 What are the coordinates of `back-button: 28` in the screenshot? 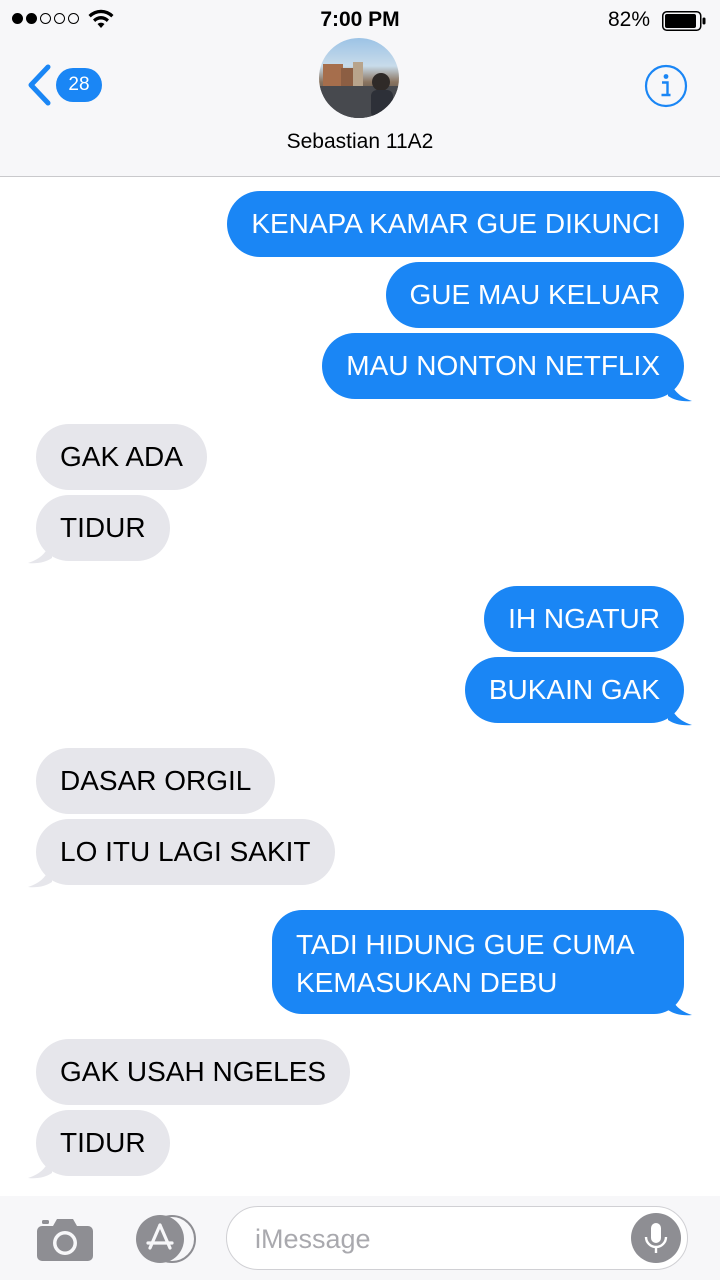 It's located at (64, 85).